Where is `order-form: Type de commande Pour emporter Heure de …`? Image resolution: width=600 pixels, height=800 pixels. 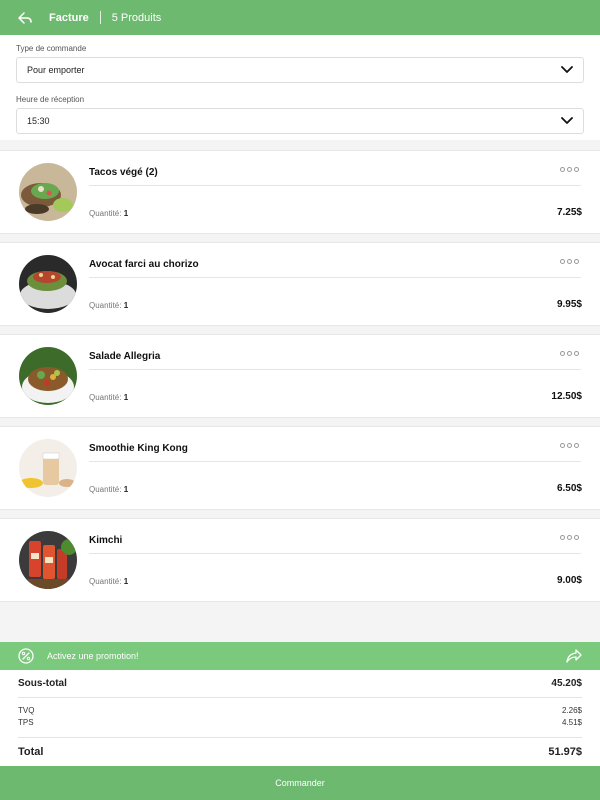
order-form: Type de commande Pour emporter Heure de … is located at coordinates (300, 87).